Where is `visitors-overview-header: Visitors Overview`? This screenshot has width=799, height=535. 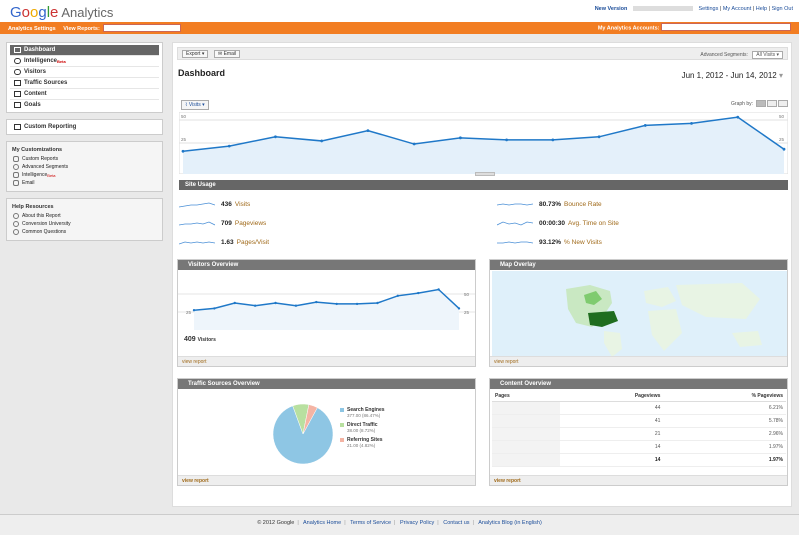
visitors-overview-header: Visitors Overview is located at coordinates (326, 265).